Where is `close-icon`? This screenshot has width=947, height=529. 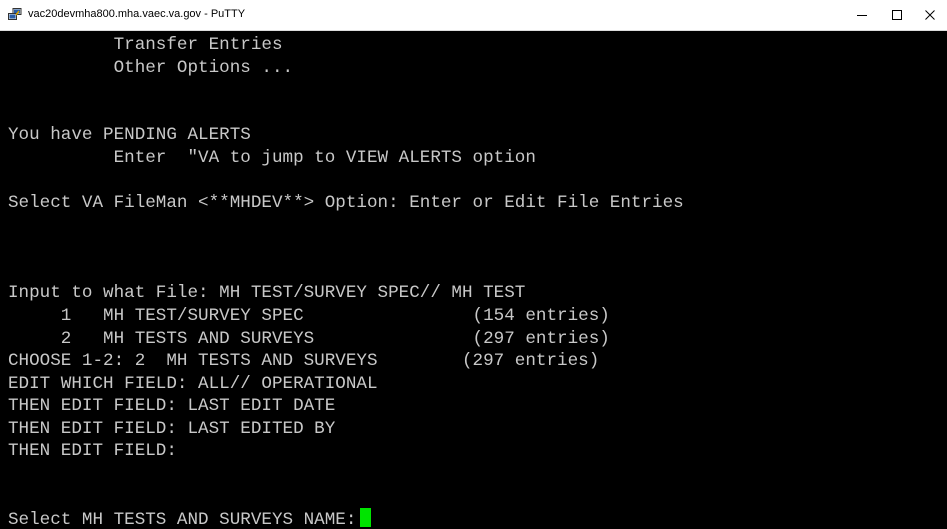
close-icon is located at coordinates (930, 15).